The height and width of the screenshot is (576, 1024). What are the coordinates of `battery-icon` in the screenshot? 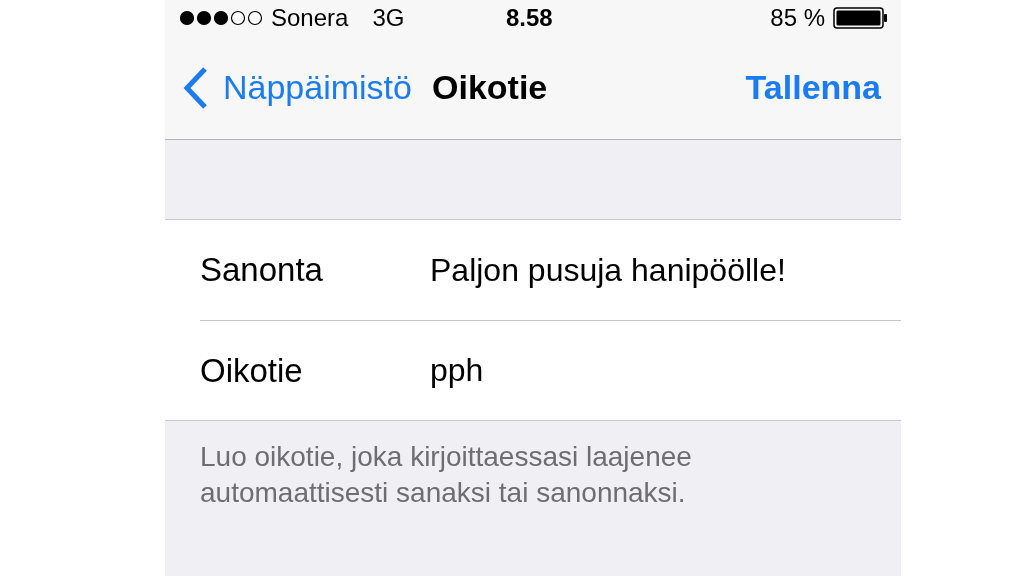 It's located at (861, 18).